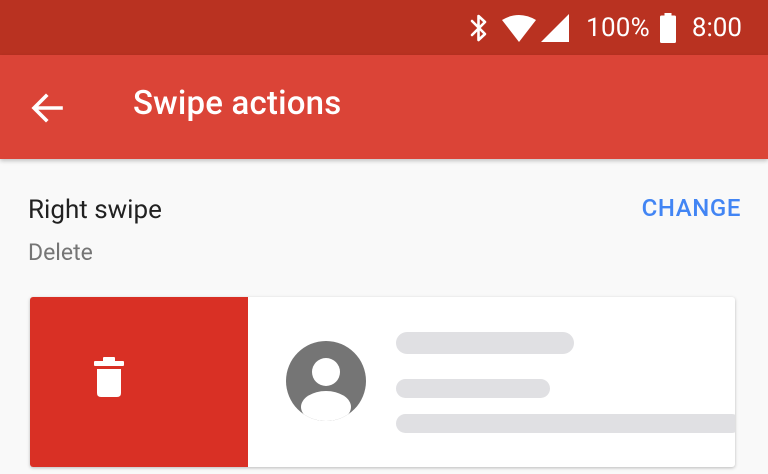  Describe the element at coordinates (691, 208) in the screenshot. I see `change-button: CHANGE` at that location.